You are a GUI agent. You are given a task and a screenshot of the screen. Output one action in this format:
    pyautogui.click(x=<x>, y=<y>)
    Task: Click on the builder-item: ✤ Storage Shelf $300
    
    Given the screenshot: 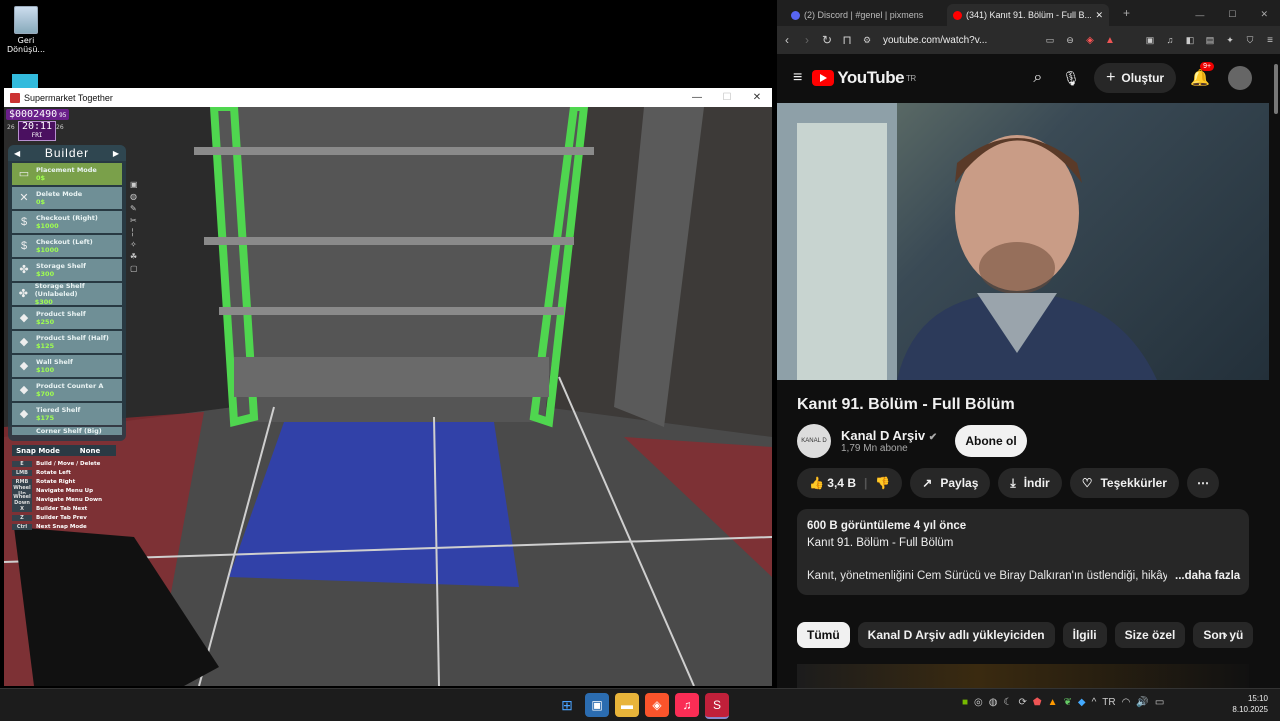 What is the action you would take?
    pyautogui.click(x=67, y=270)
    